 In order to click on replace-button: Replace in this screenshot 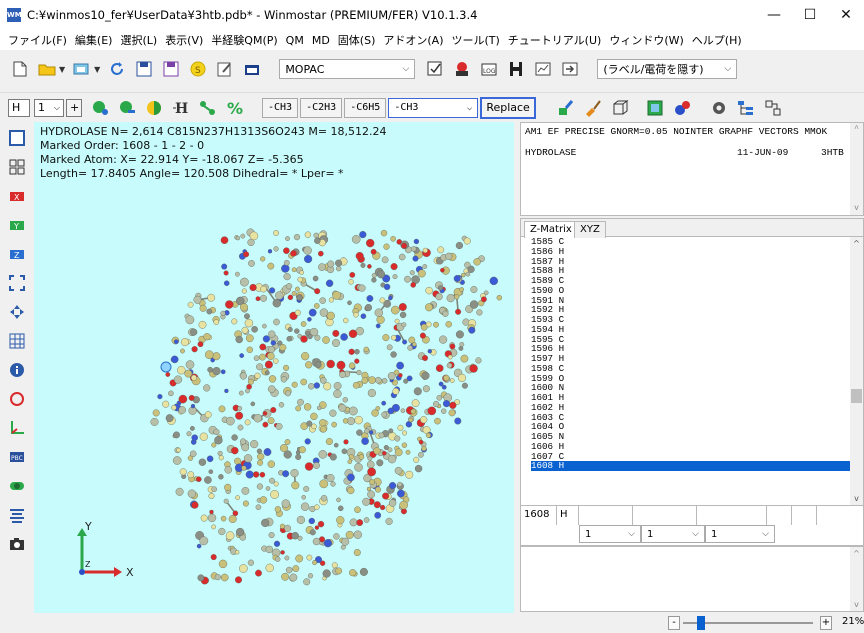, I will do `click(508, 107)`.